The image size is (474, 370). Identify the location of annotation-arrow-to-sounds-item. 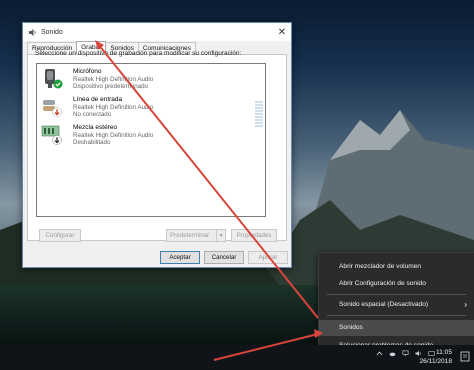
(266, 347).